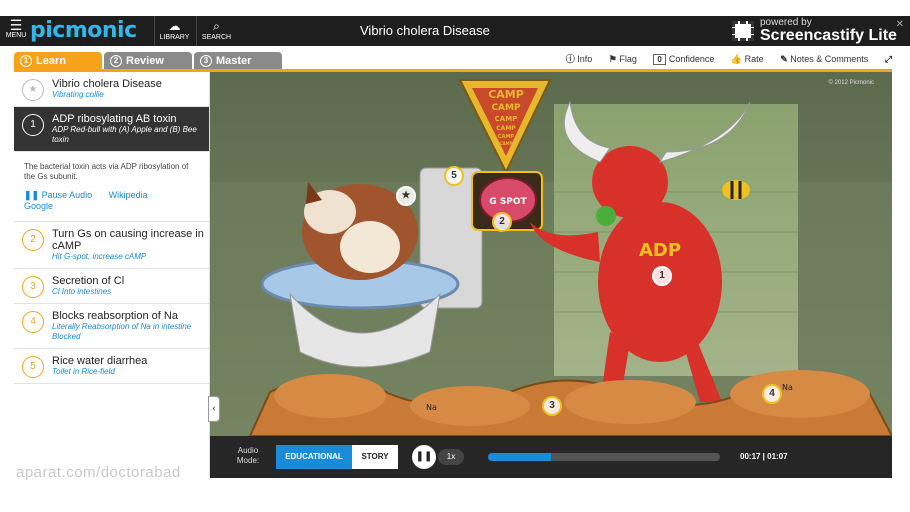 The width and height of the screenshot is (910, 512). I want to click on library-button: ☁ LIBRARY, so click(174, 31).